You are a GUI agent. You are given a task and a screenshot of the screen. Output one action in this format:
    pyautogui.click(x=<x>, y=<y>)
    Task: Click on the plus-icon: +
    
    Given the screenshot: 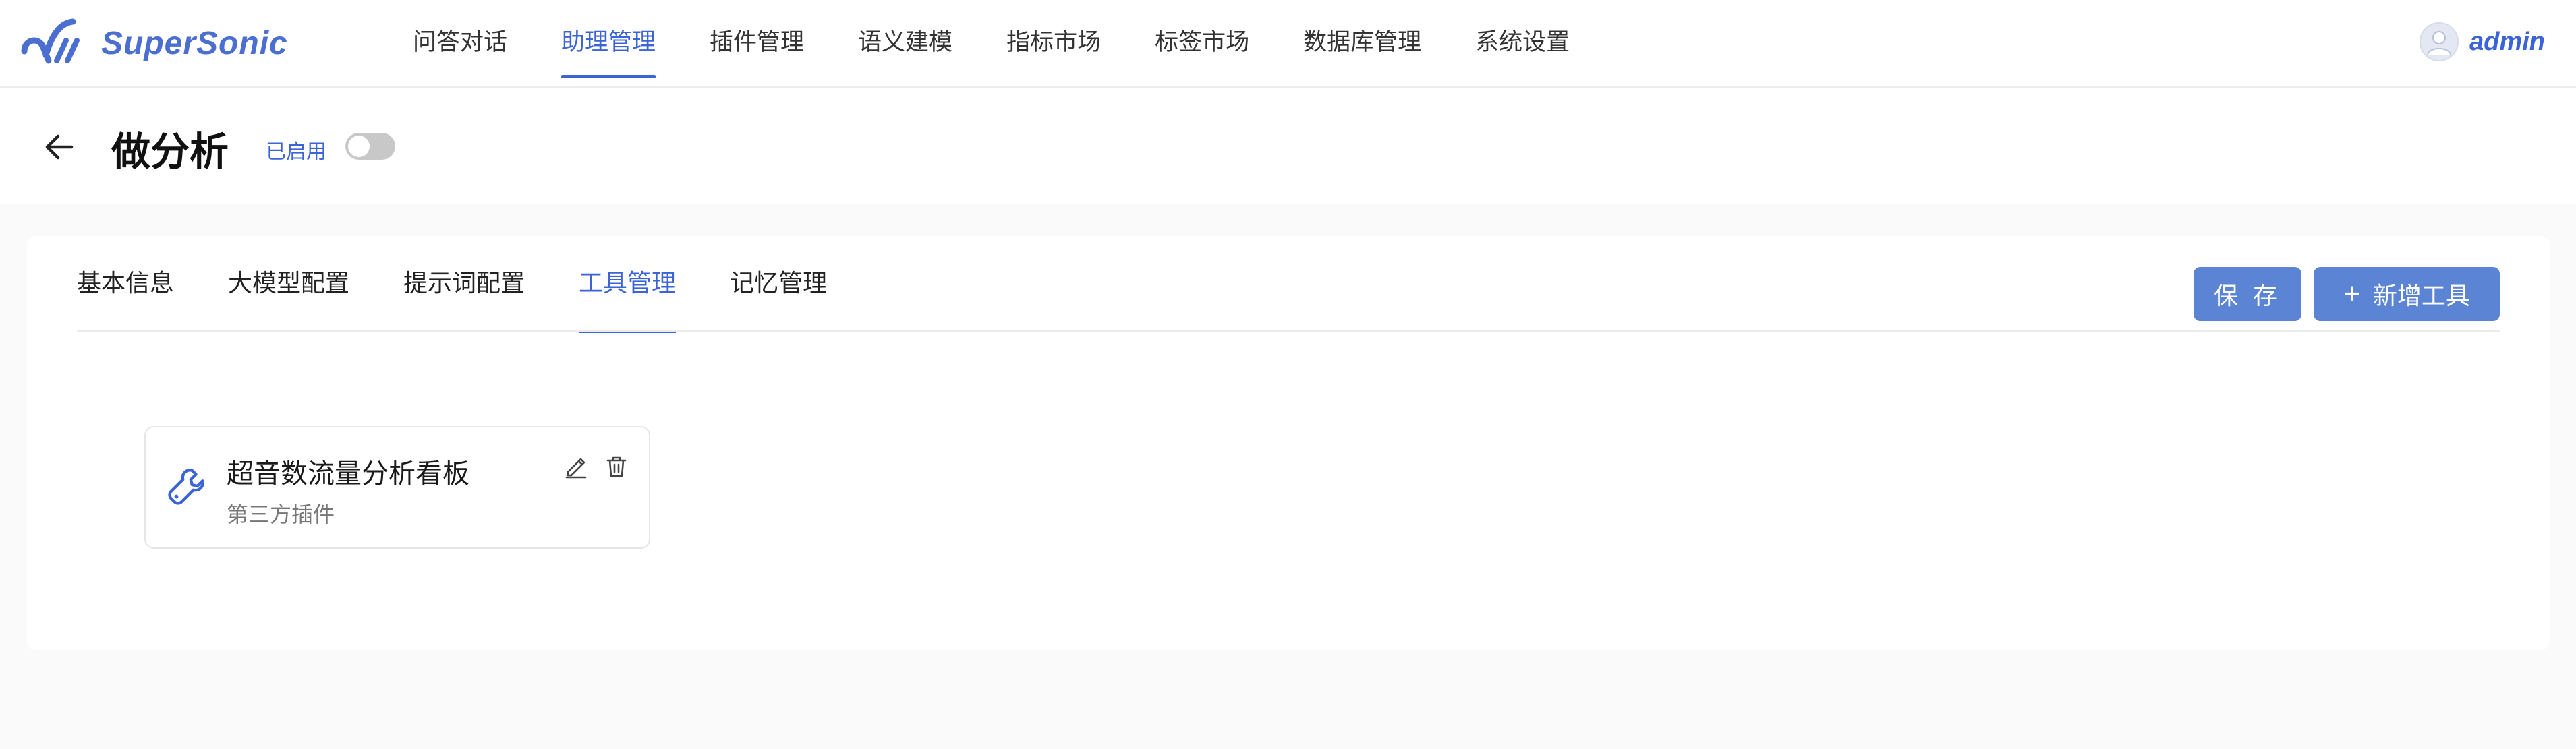 What is the action you would take?
    pyautogui.click(x=2352, y=293)
    